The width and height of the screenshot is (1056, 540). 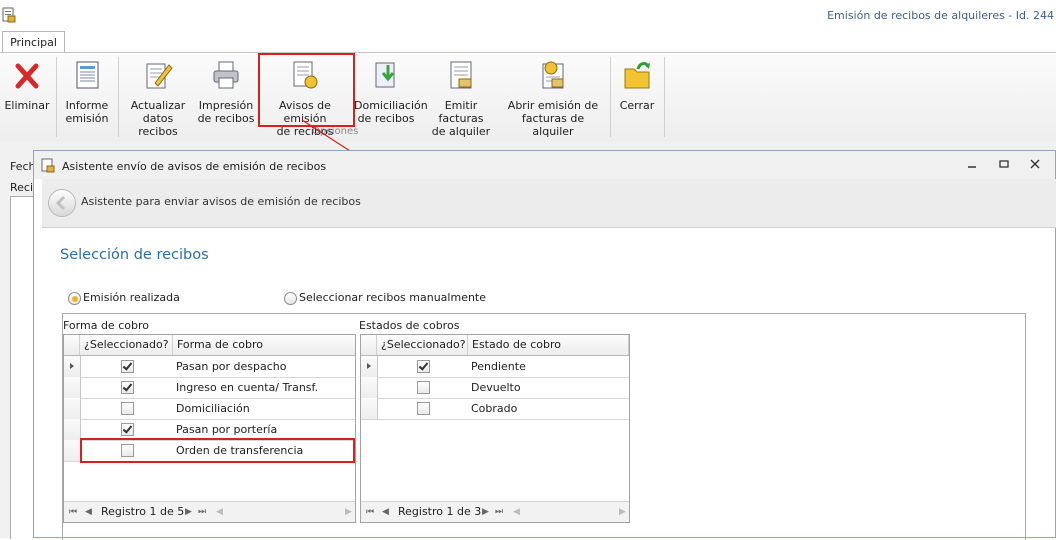 What do you see at coordinates (553, 118) in the screenshot?
I see `open-invoices-label: Abrir emisión de facturas de alquiler` at bounding box center [553, 118].